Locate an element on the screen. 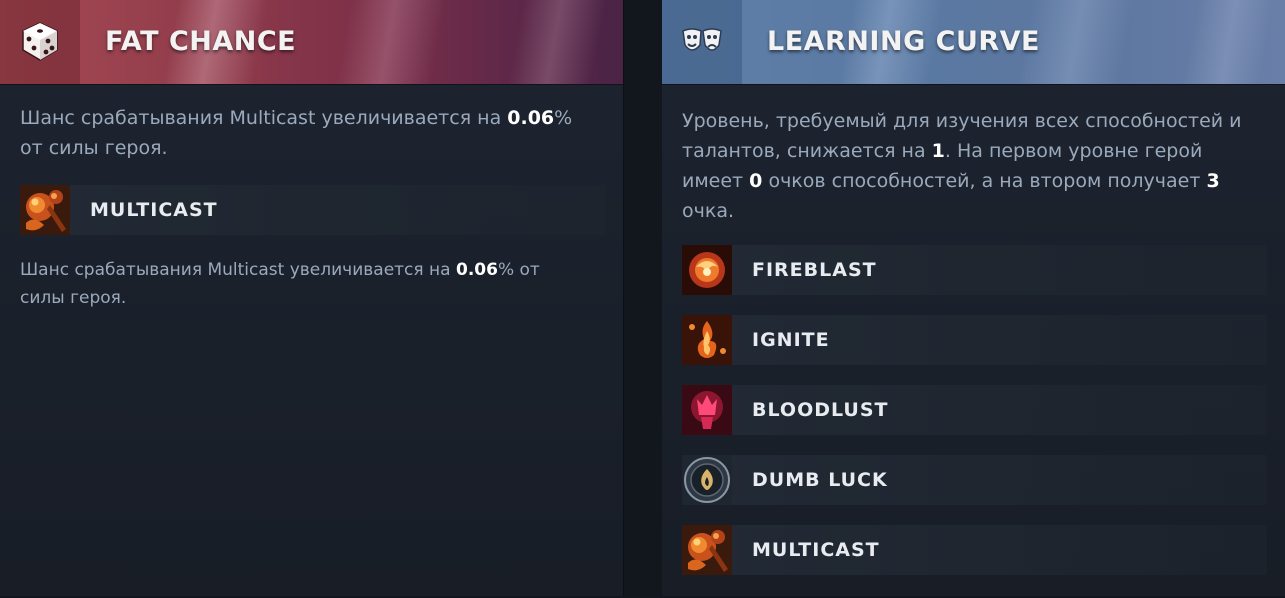 The image size is (1285, 598). ability-name: IGNITE is located at coordinates (791, 340).